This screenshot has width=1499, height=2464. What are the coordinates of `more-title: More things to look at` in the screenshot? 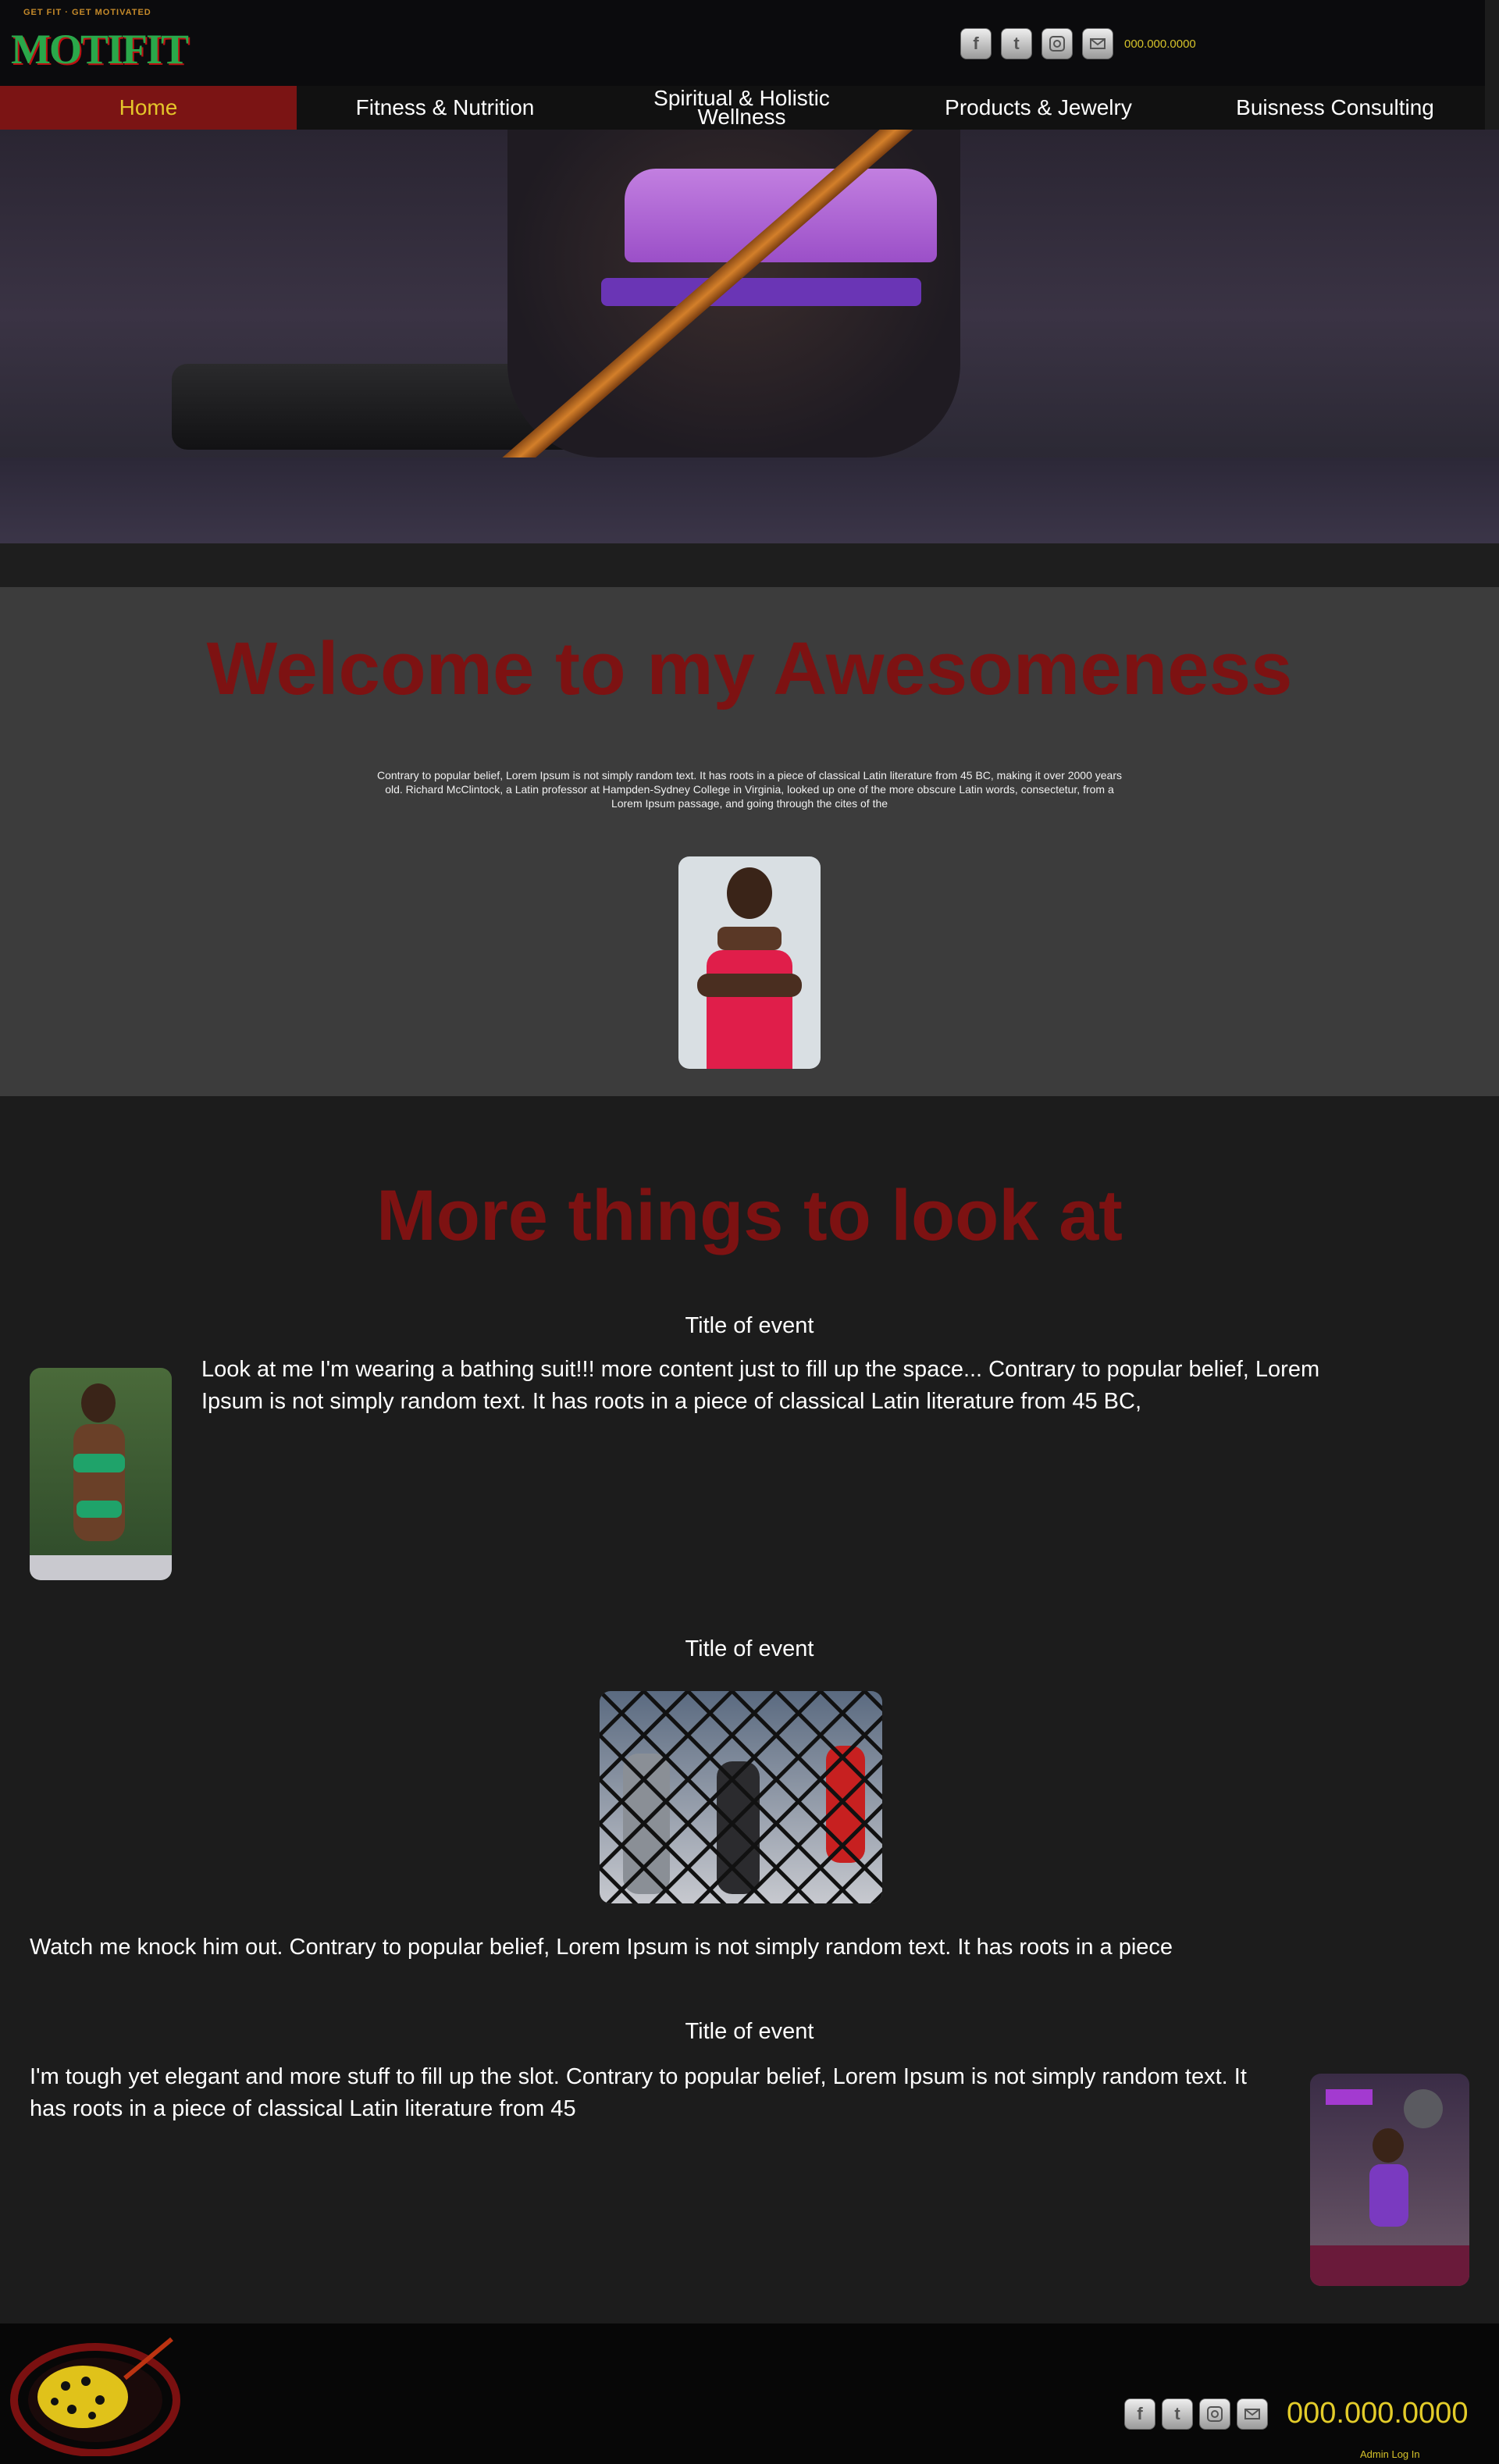 It's located at (749, 1216).